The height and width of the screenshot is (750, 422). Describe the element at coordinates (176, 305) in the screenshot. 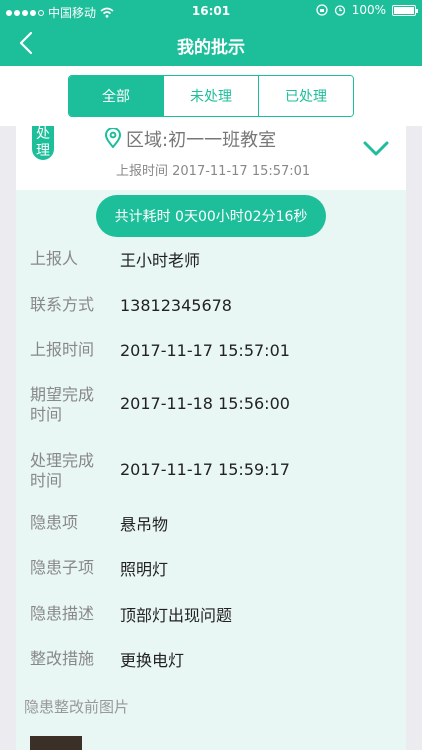

I see `detail-value: 13812345678` at that location.